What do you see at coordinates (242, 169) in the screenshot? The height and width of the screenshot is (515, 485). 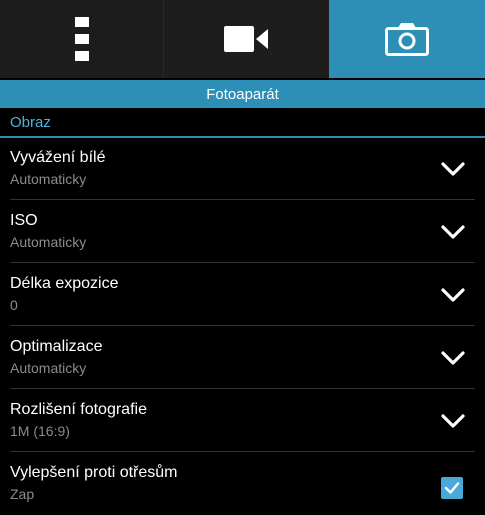 I see `setting-white-balance: Vyvážení bílé Automaticky` at bounding box center [242, 169].